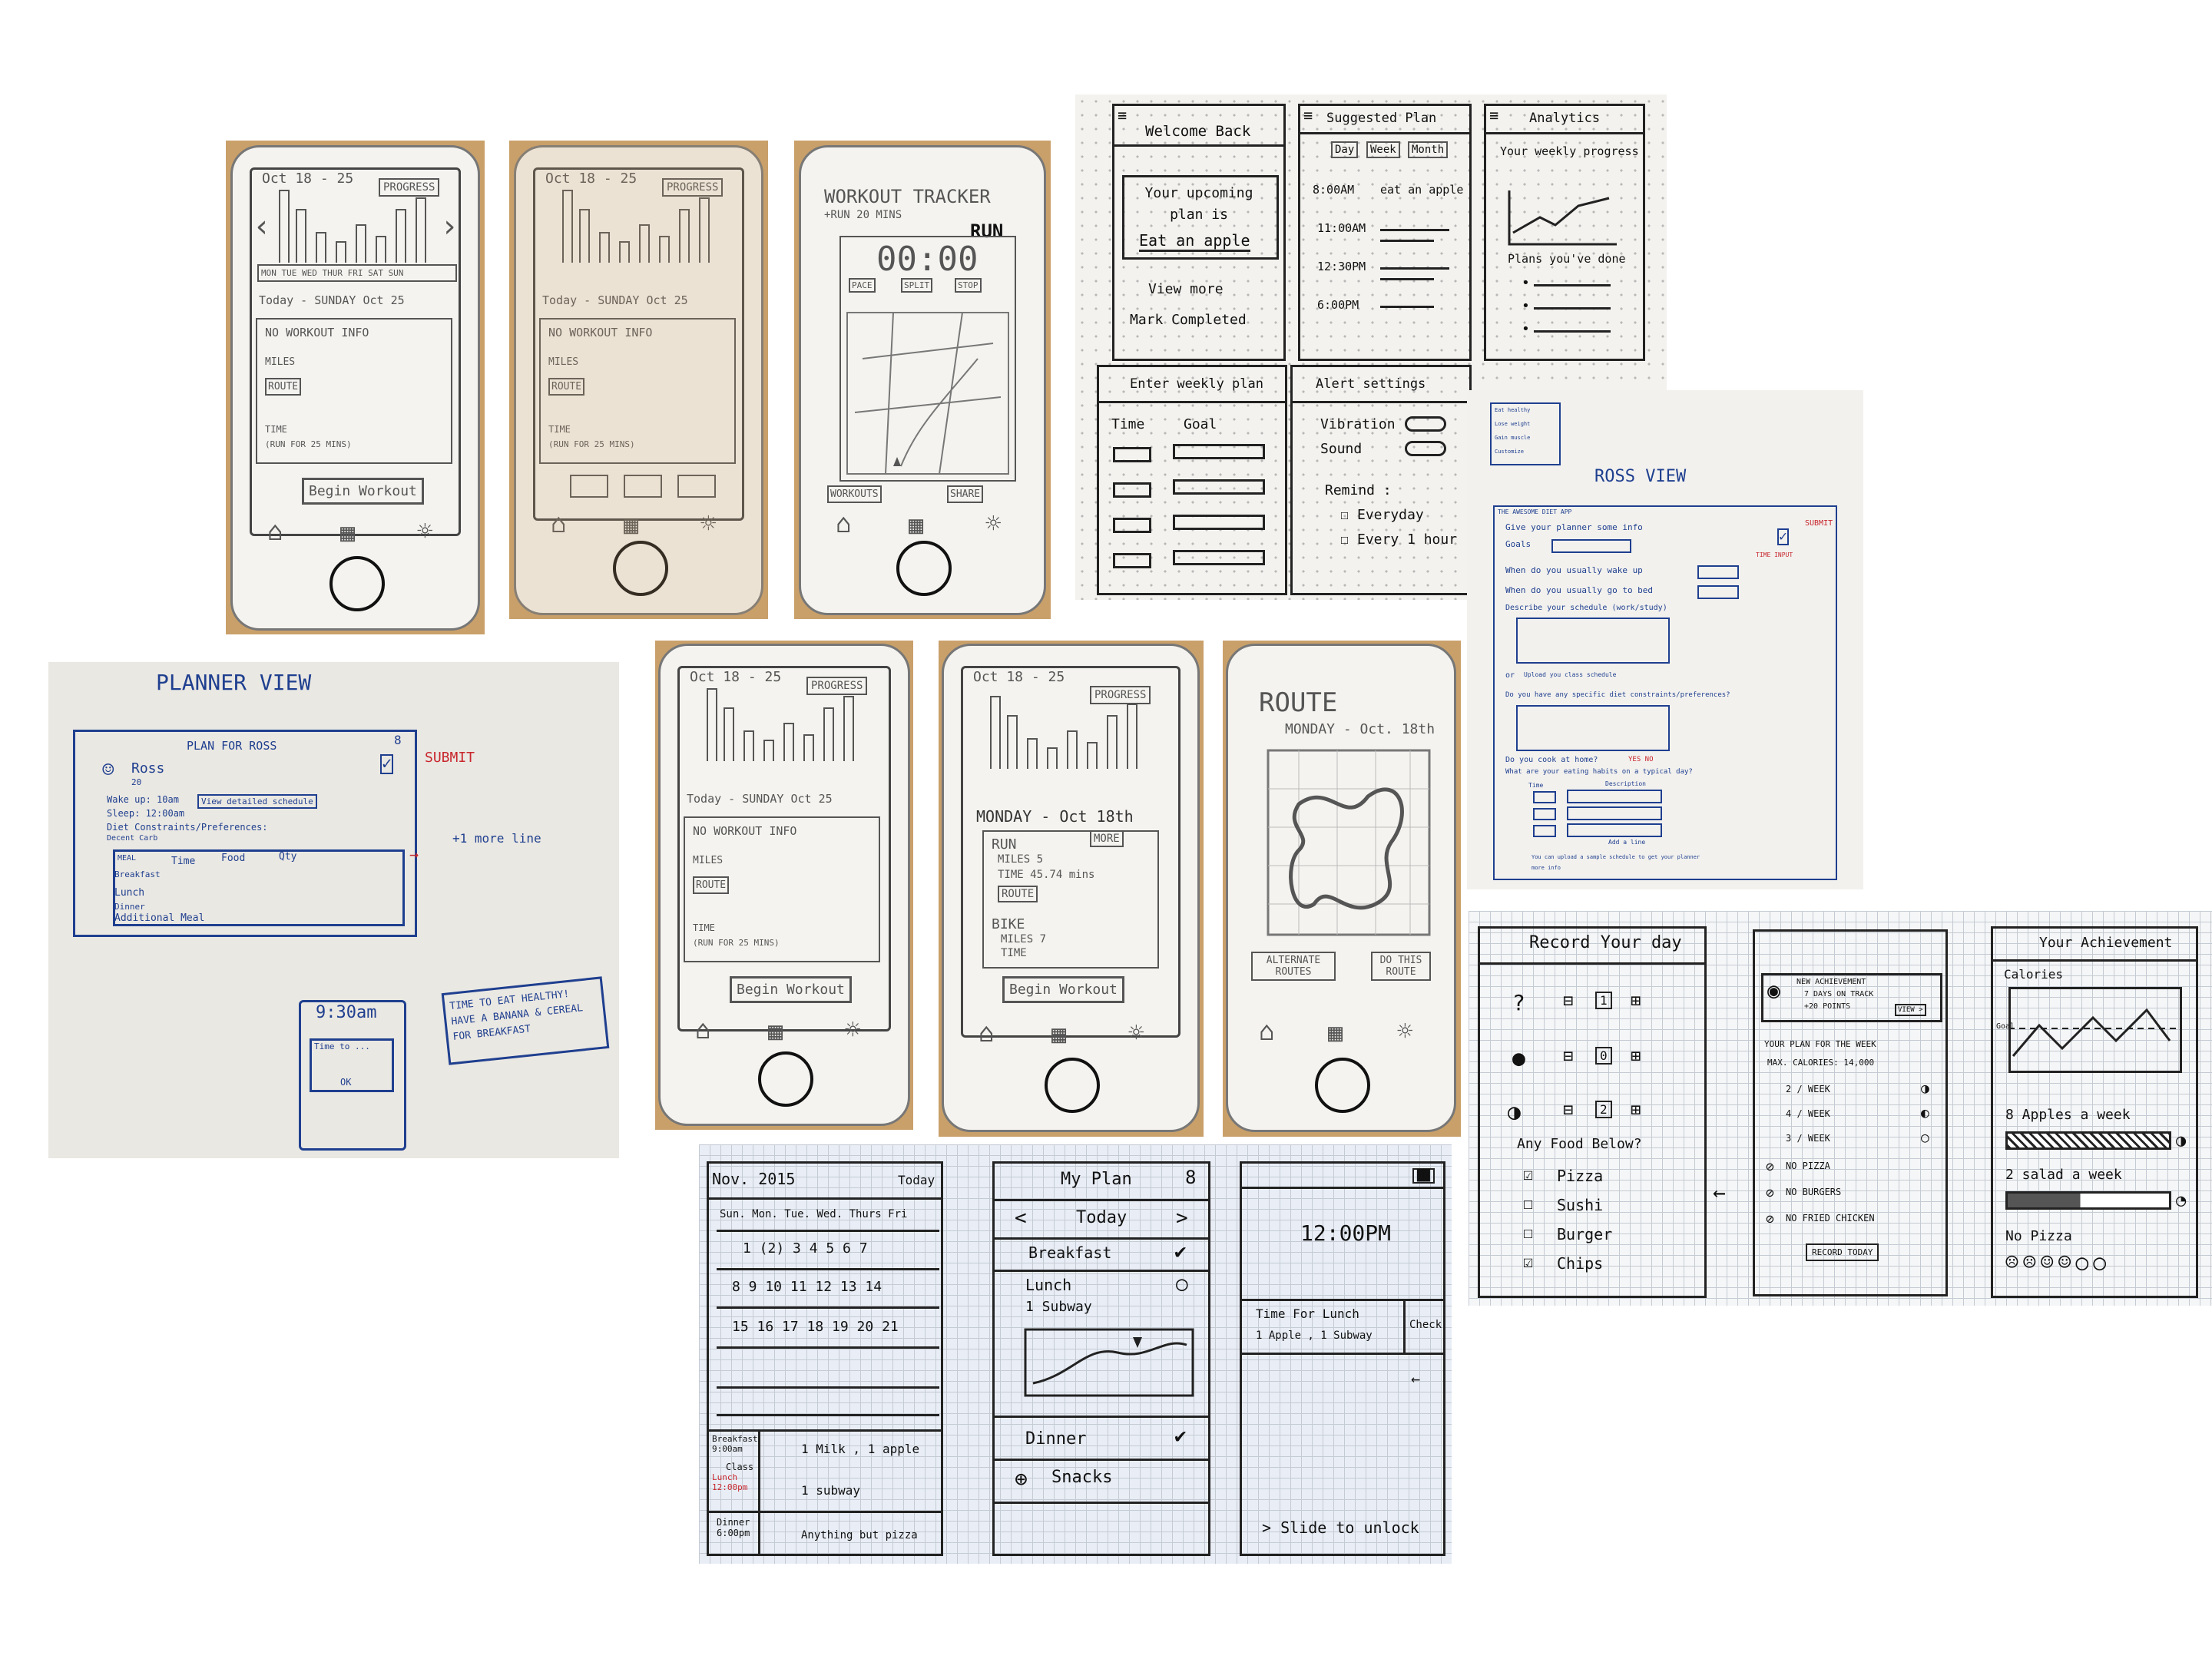 This screenshot has width=2212, height=1659. I want to click on pace-button: PACE, so click(863, 285).